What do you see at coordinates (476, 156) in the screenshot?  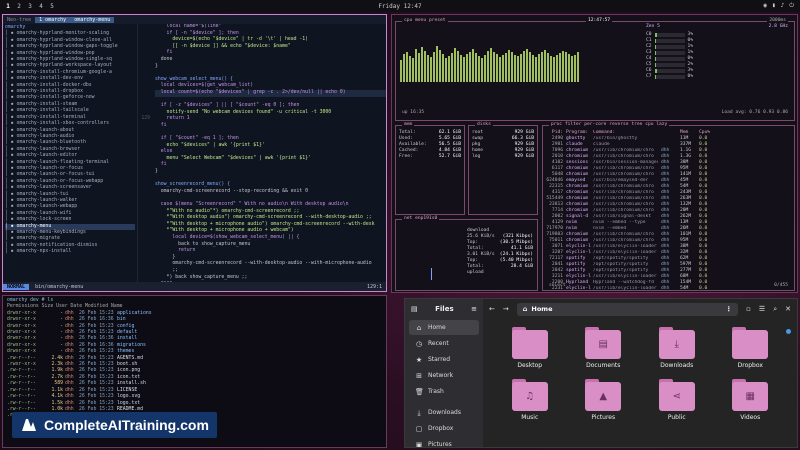 I see `disk-row-key: log` at bounding box center [476, 156].